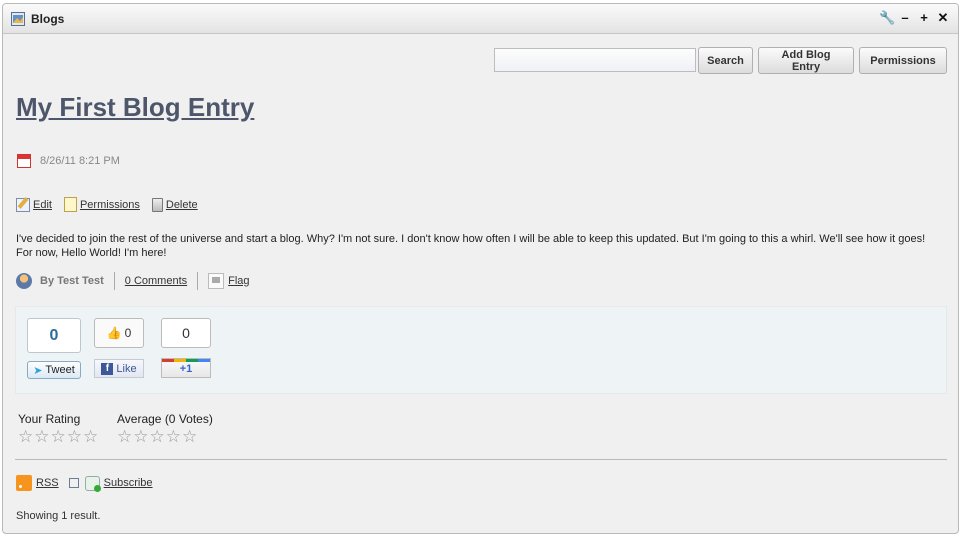  Describe the element at coordinates (110, 205) in the screenshot. I see `entry-permissions-label: Permissions` at that location.